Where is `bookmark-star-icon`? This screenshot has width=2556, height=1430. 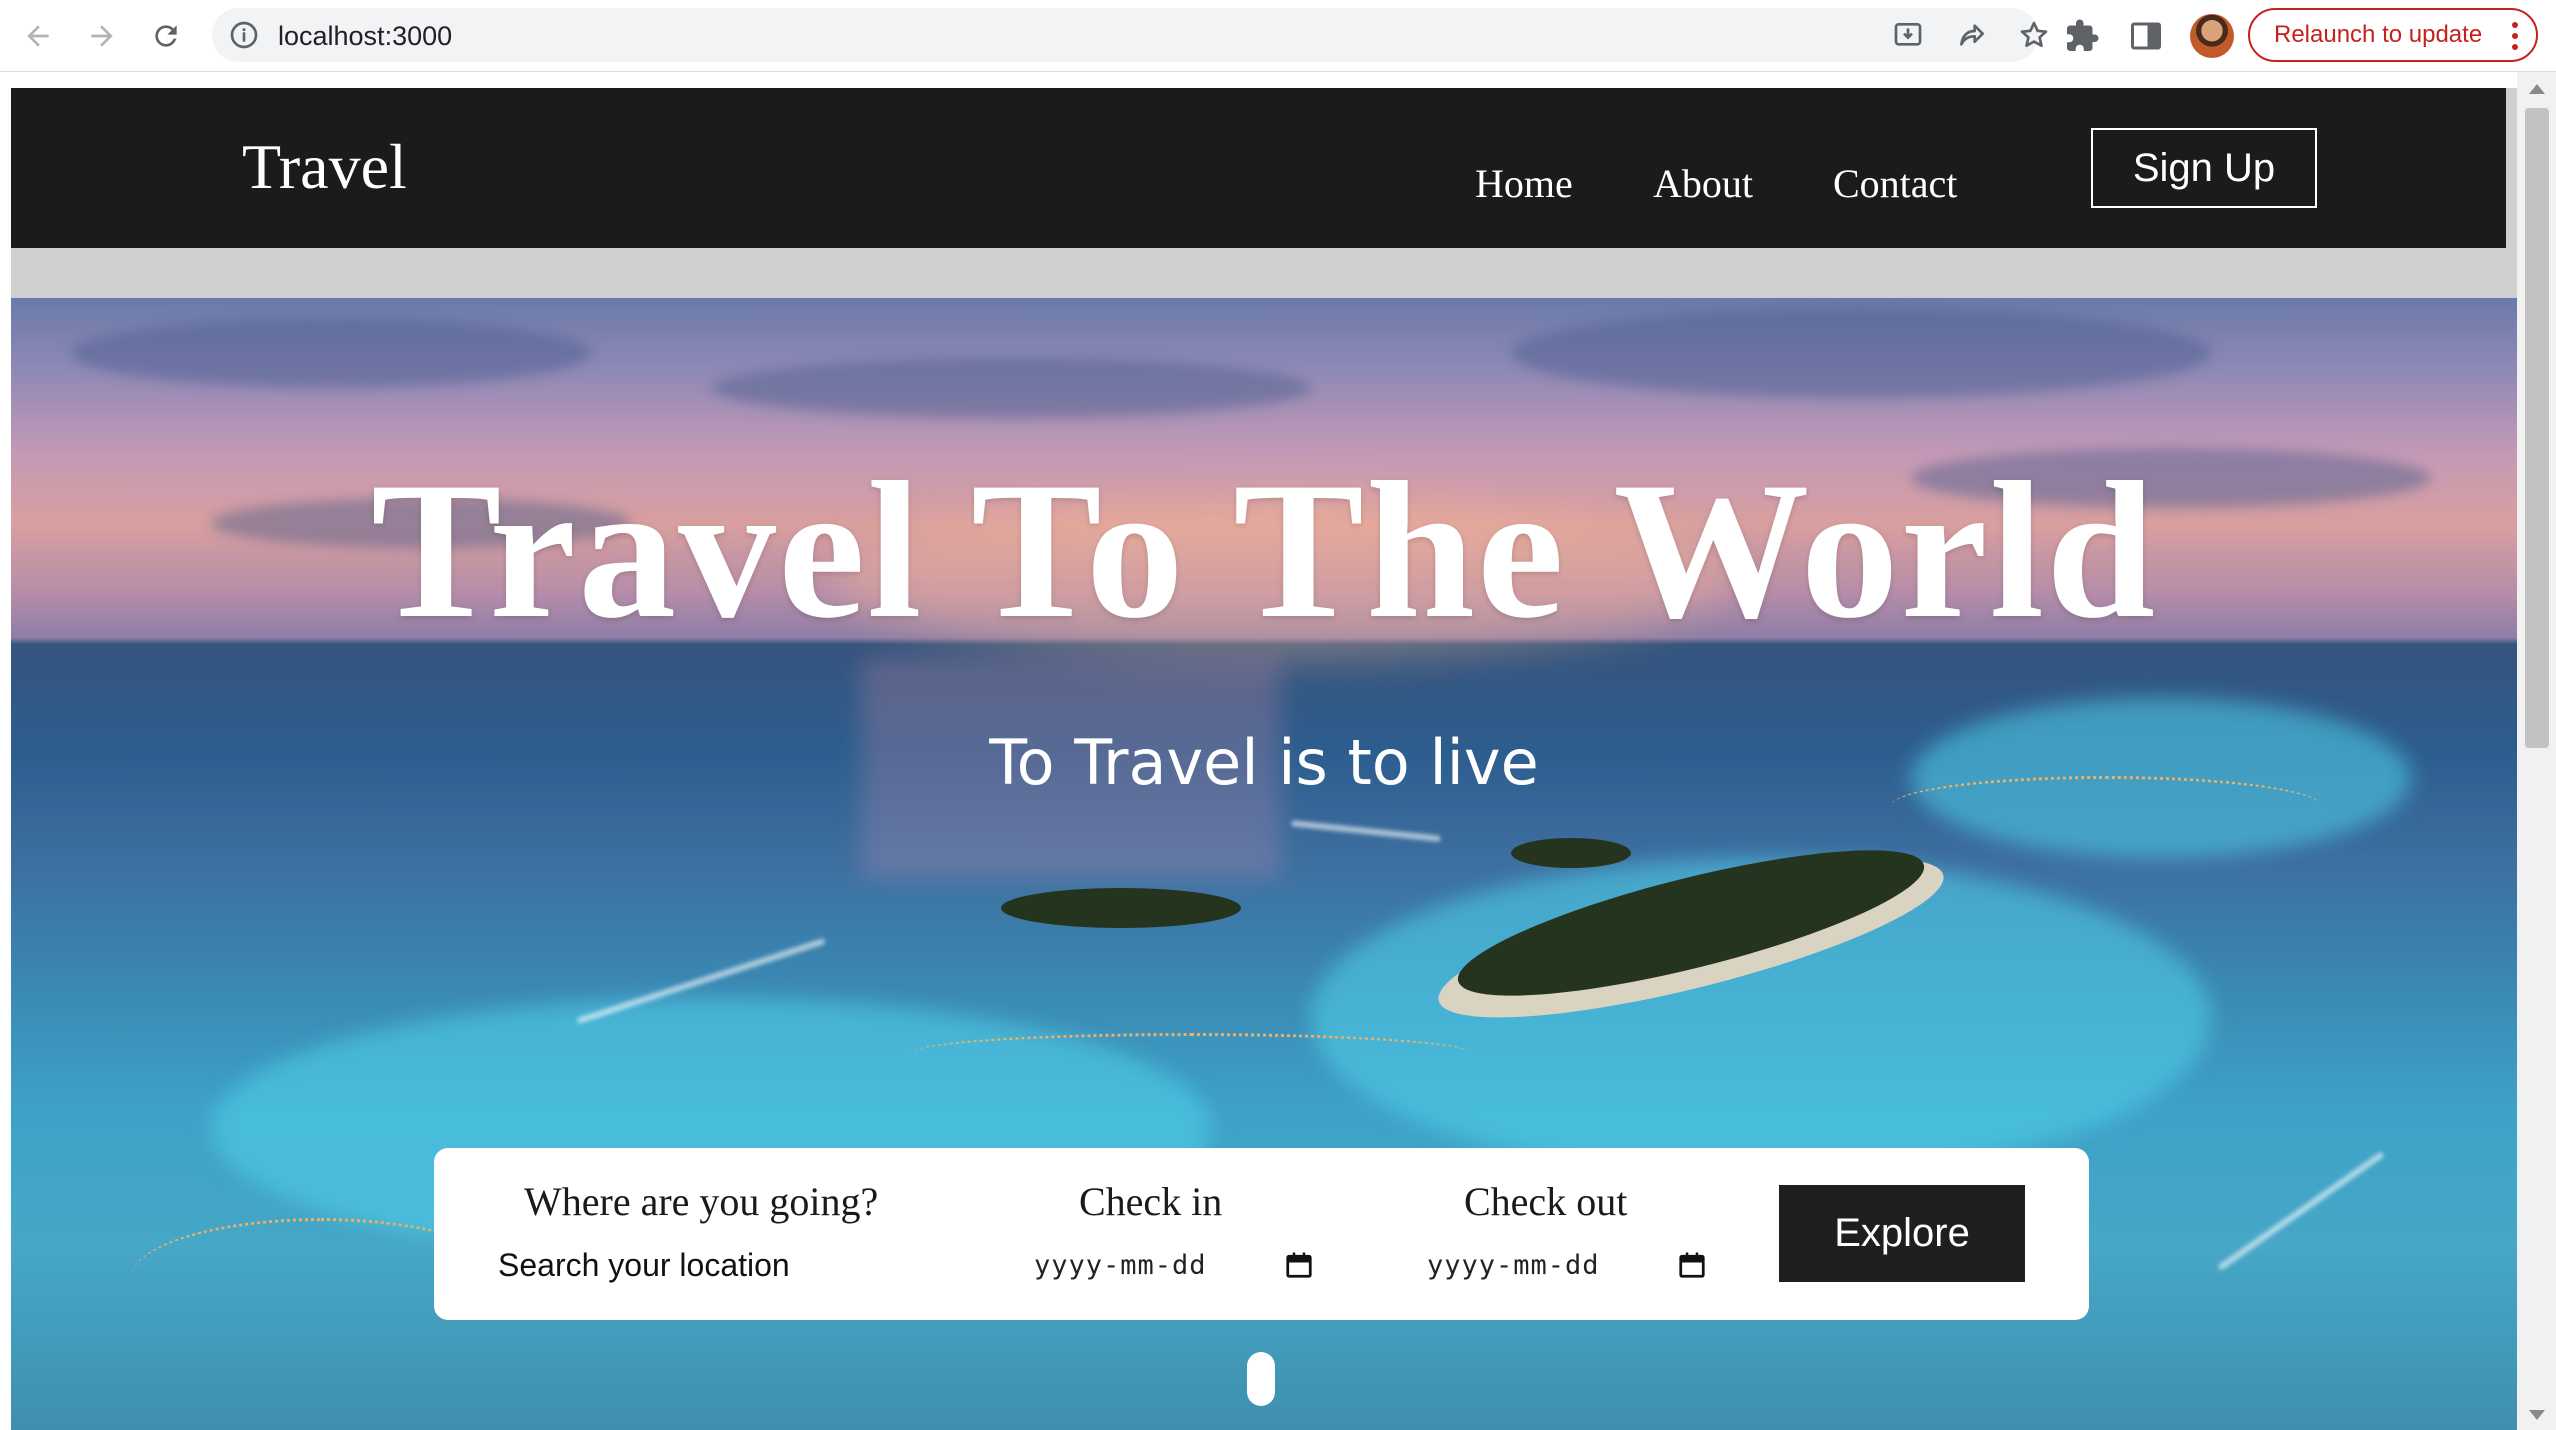 bookmark-star-icon is located at coordinates (2034, 35).